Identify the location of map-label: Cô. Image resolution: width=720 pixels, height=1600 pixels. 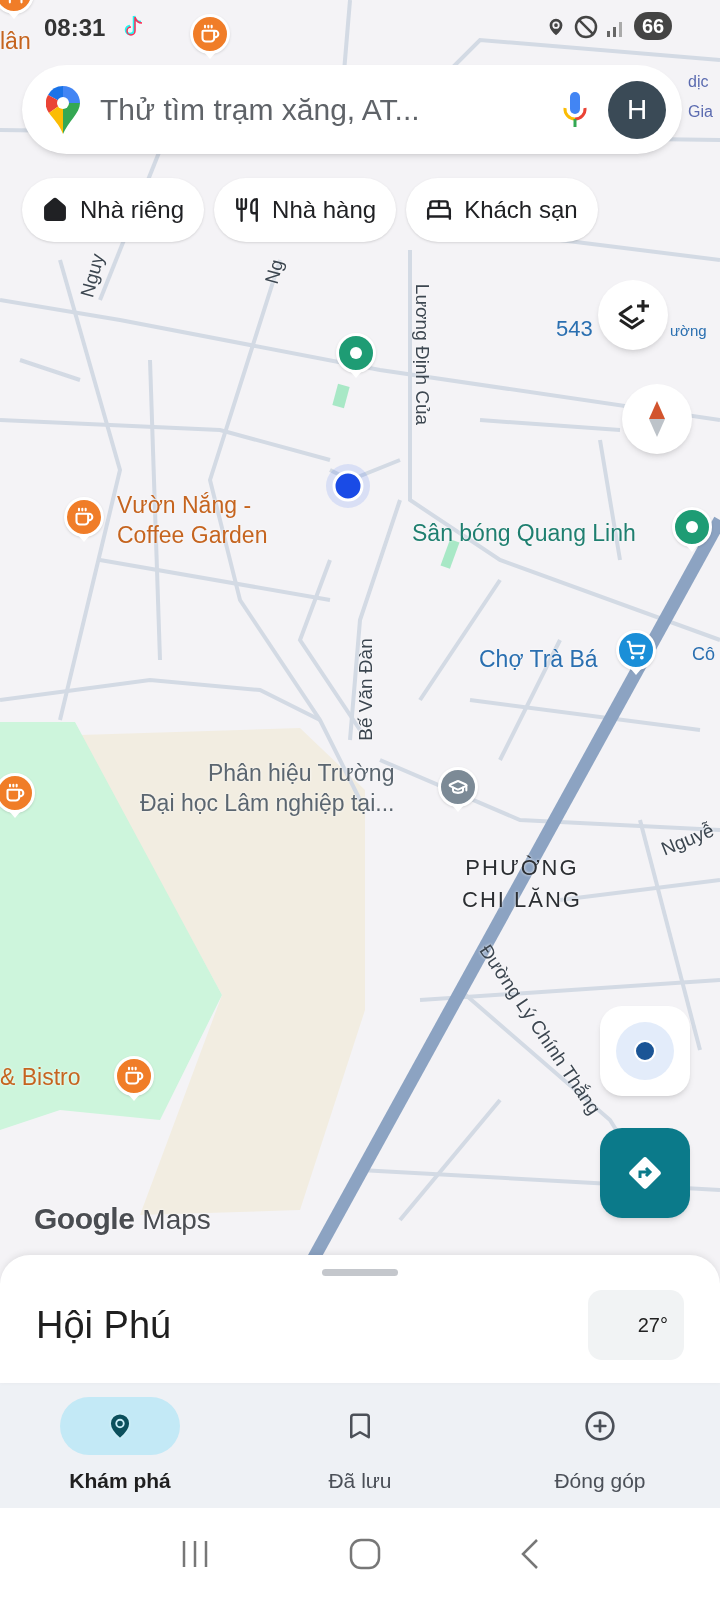
(703, 654).